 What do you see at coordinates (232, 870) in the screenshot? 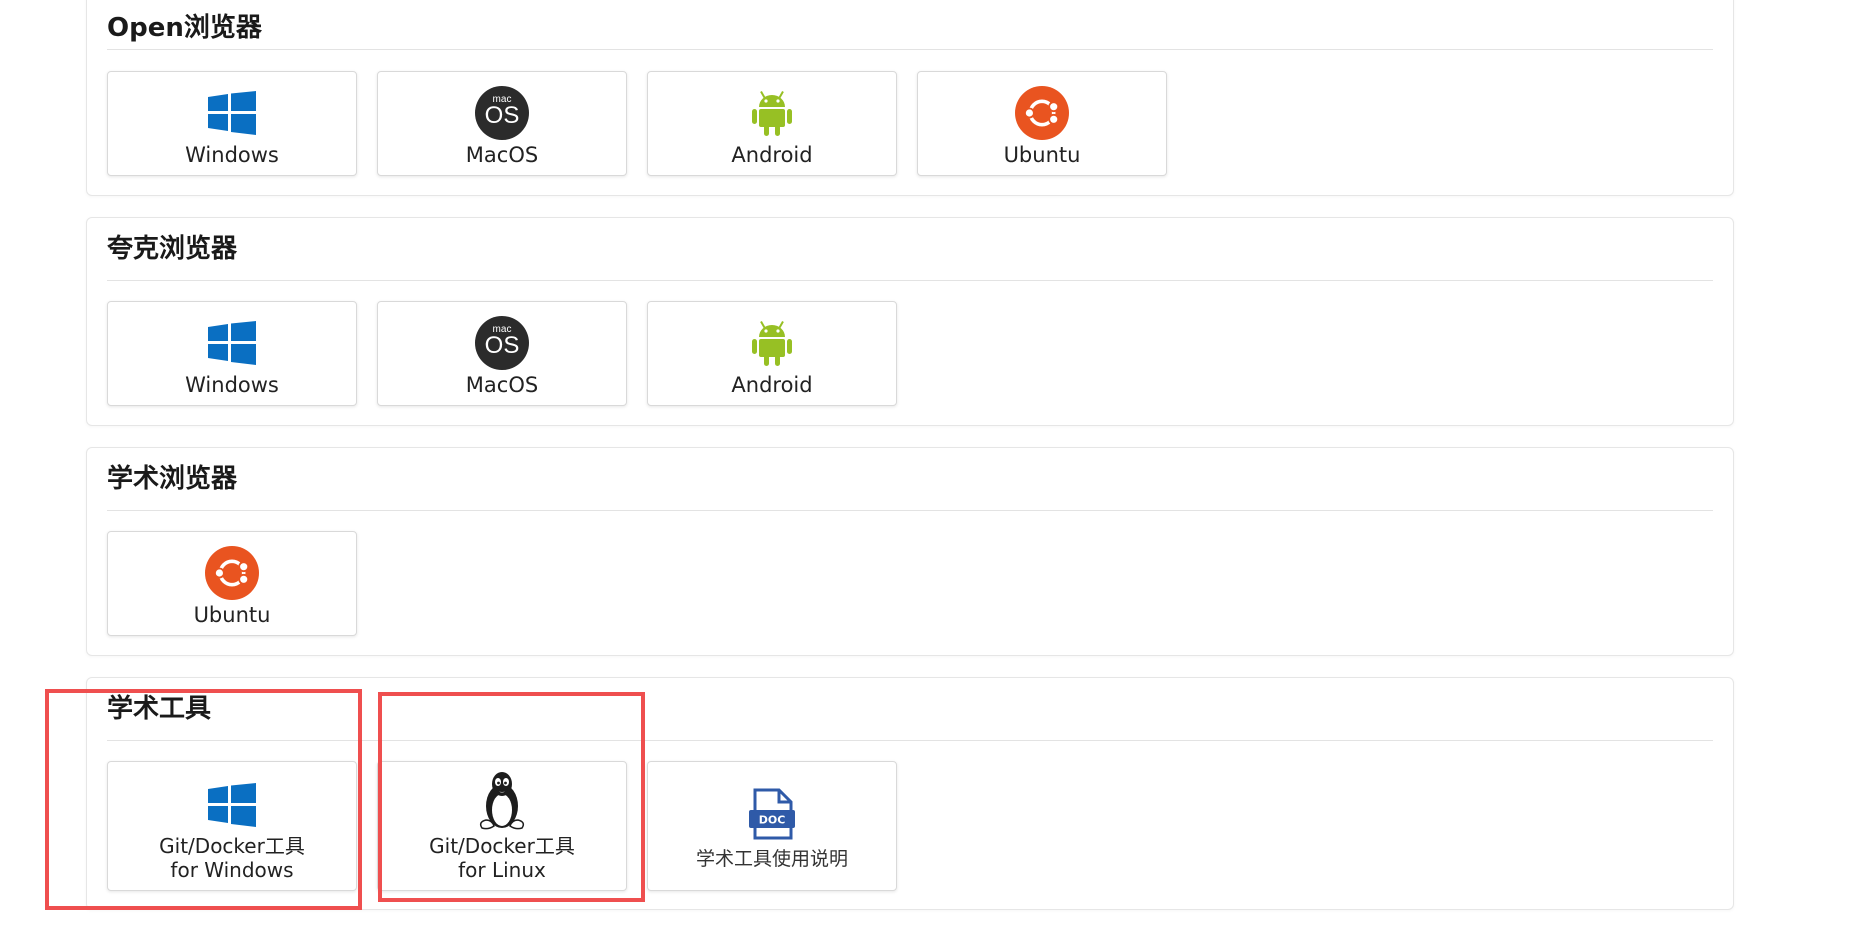
I see `tile-label-line2: for Windows` at bounding box center [232, 870].